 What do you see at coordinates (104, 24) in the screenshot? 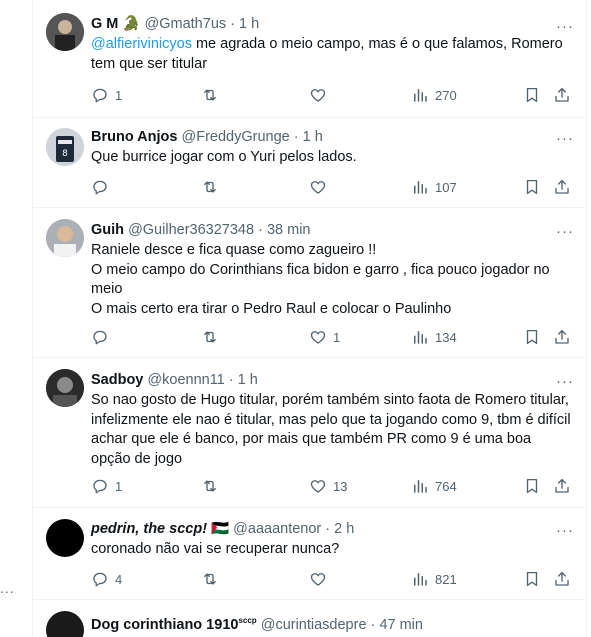
I see `display-name: G M` at bounding box center [104, 24].